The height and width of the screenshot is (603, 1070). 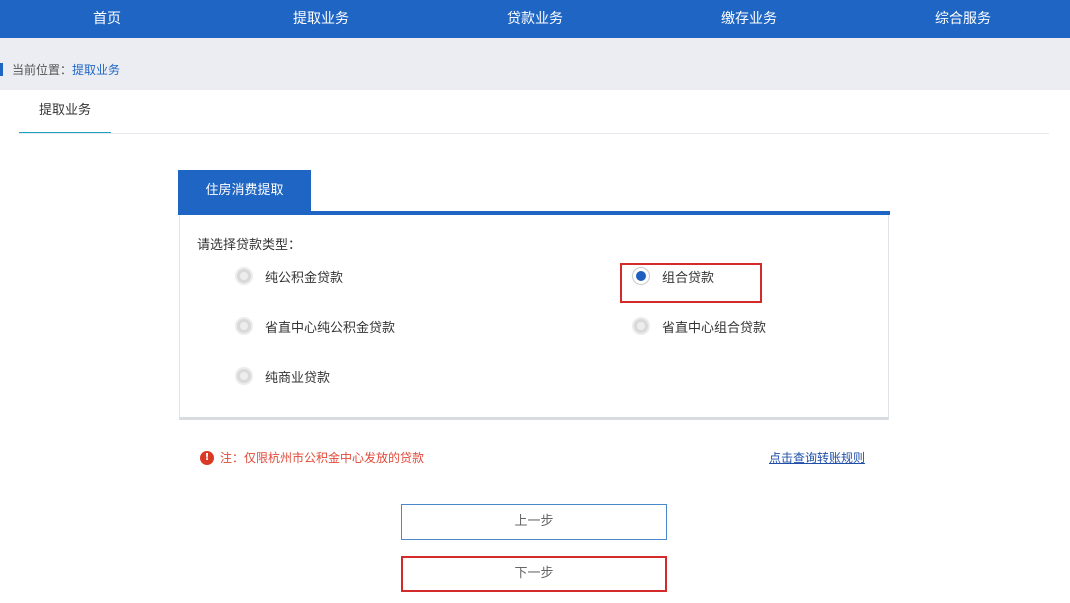 What do you see at coordinates (1, 69) in the screenshot?
I see `breadcrumb-marker` at bounding box center [1, 69].